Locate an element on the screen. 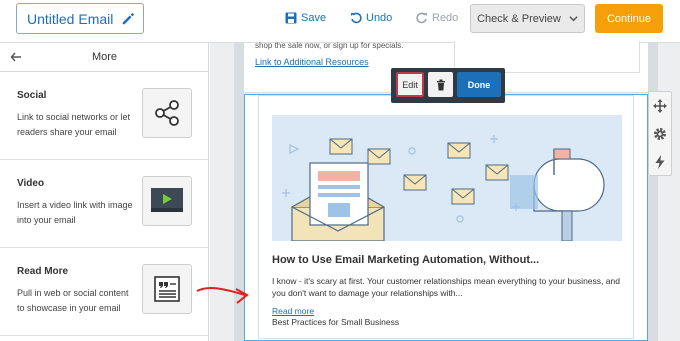 The width and height of the screenshot is (680, 341). continue-button: Continue is located at coordinates (629, 18).